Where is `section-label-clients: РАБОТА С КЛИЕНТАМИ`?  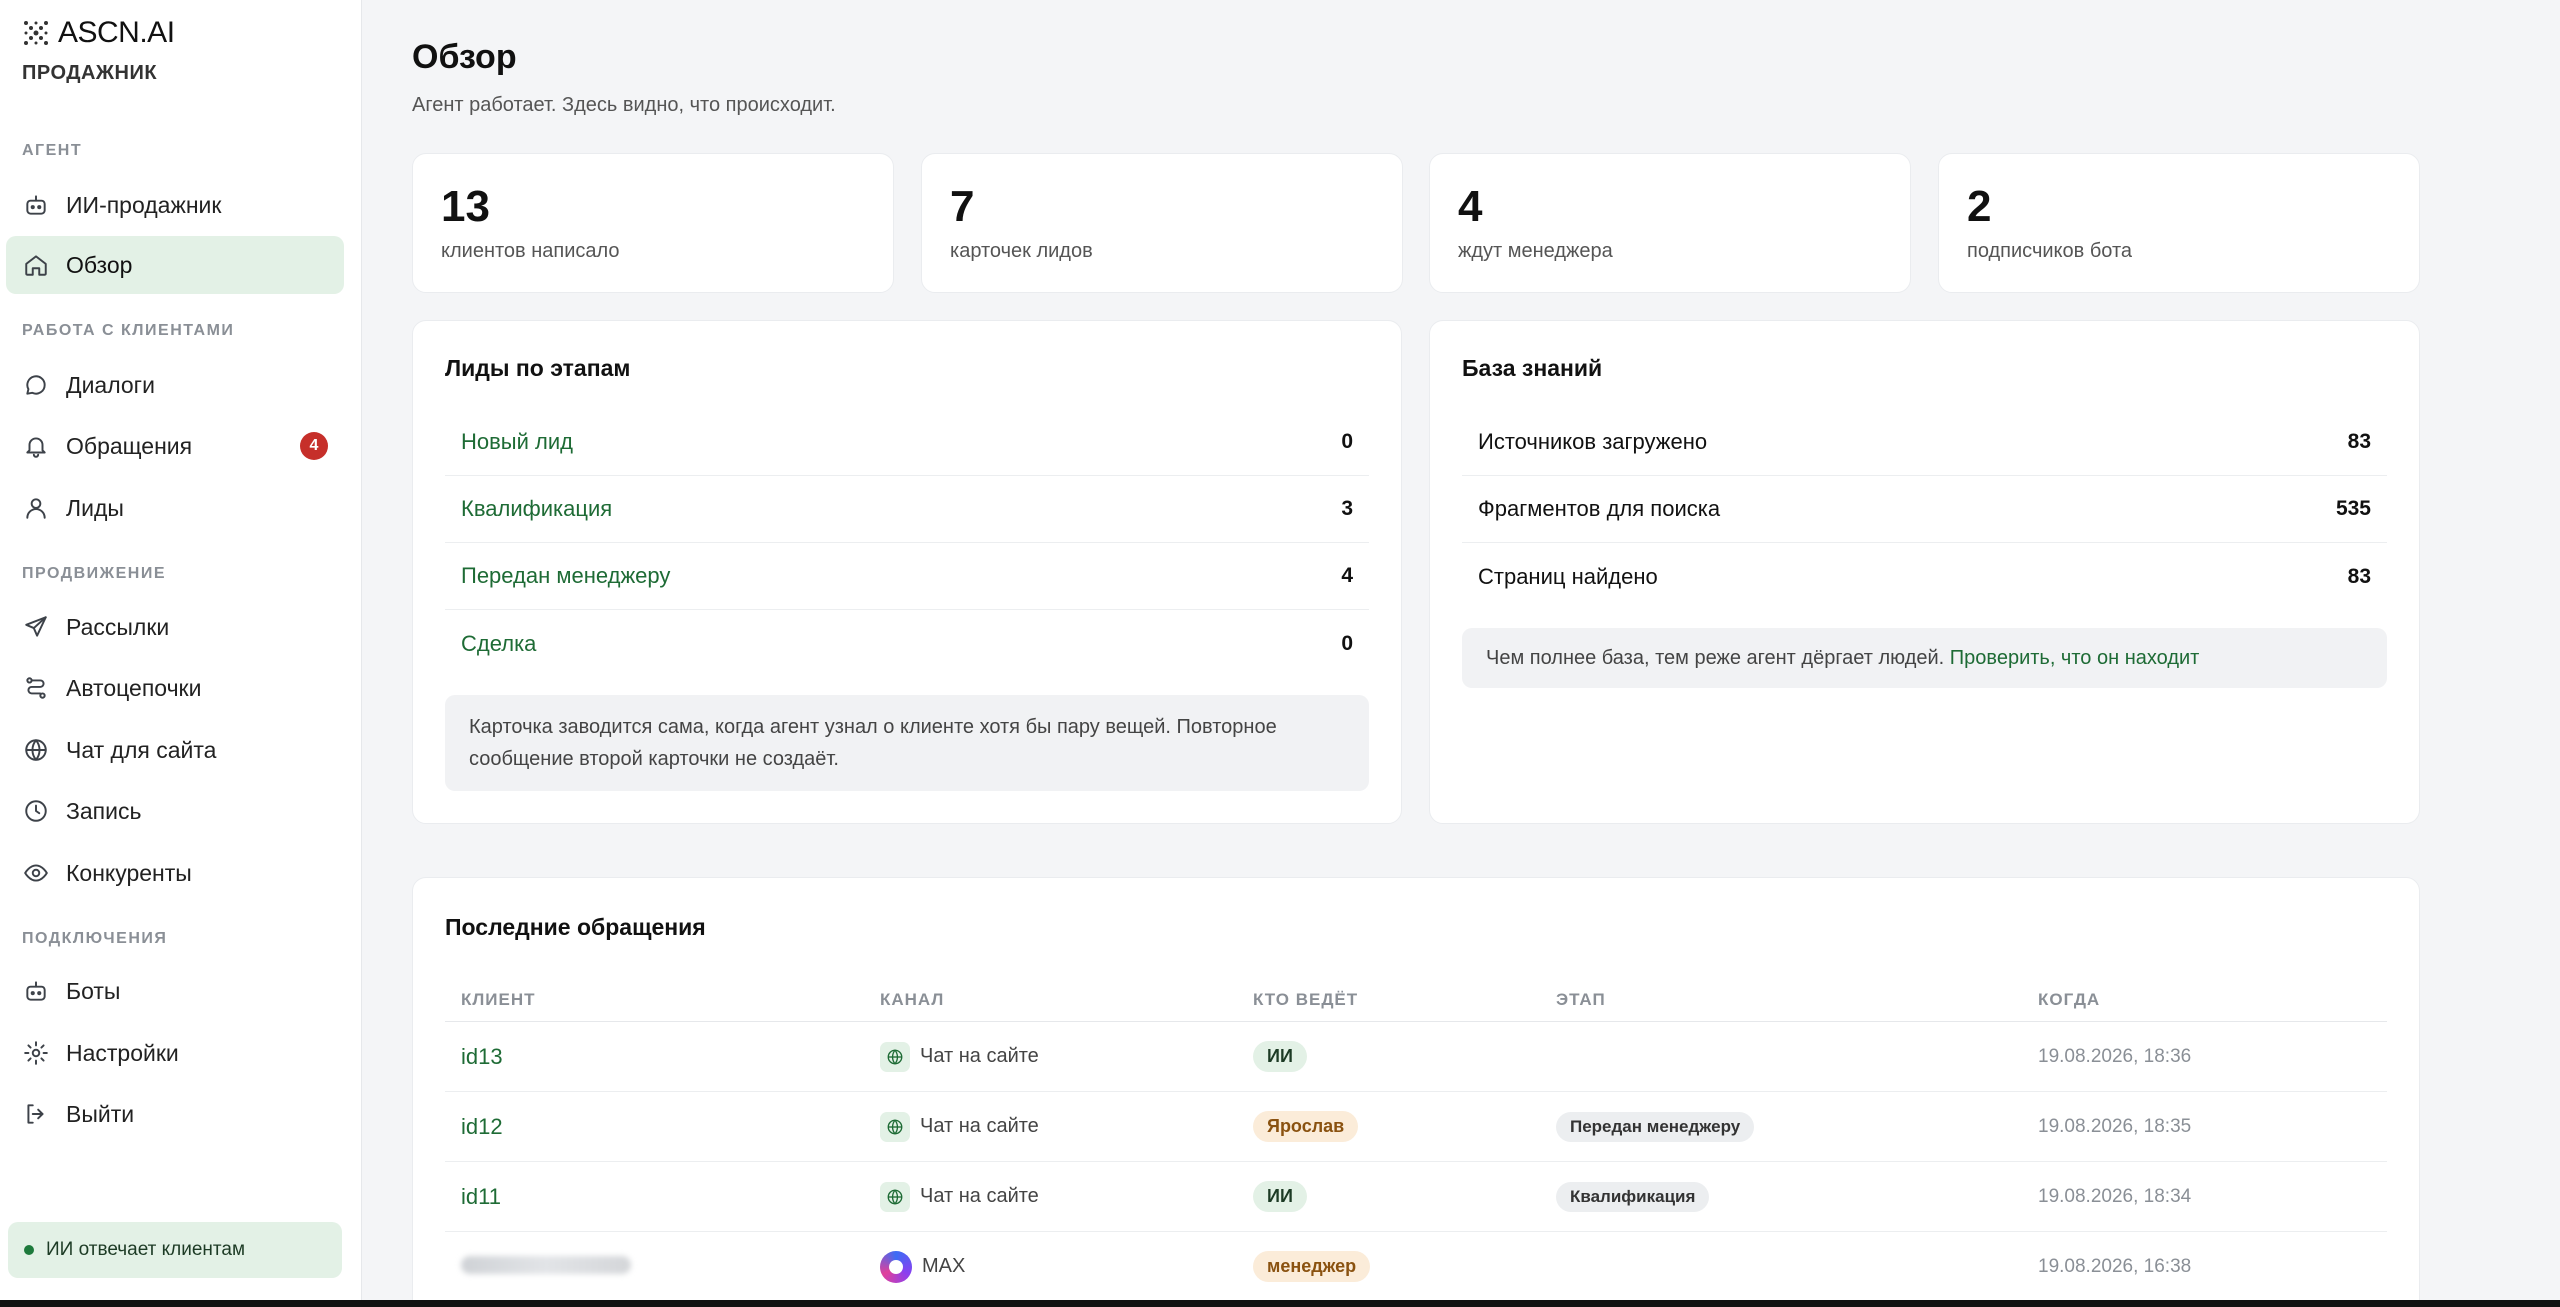 section-label-clients: РАБОТА С КЛИЕНТАМИ is located at coordinates (128, 330).